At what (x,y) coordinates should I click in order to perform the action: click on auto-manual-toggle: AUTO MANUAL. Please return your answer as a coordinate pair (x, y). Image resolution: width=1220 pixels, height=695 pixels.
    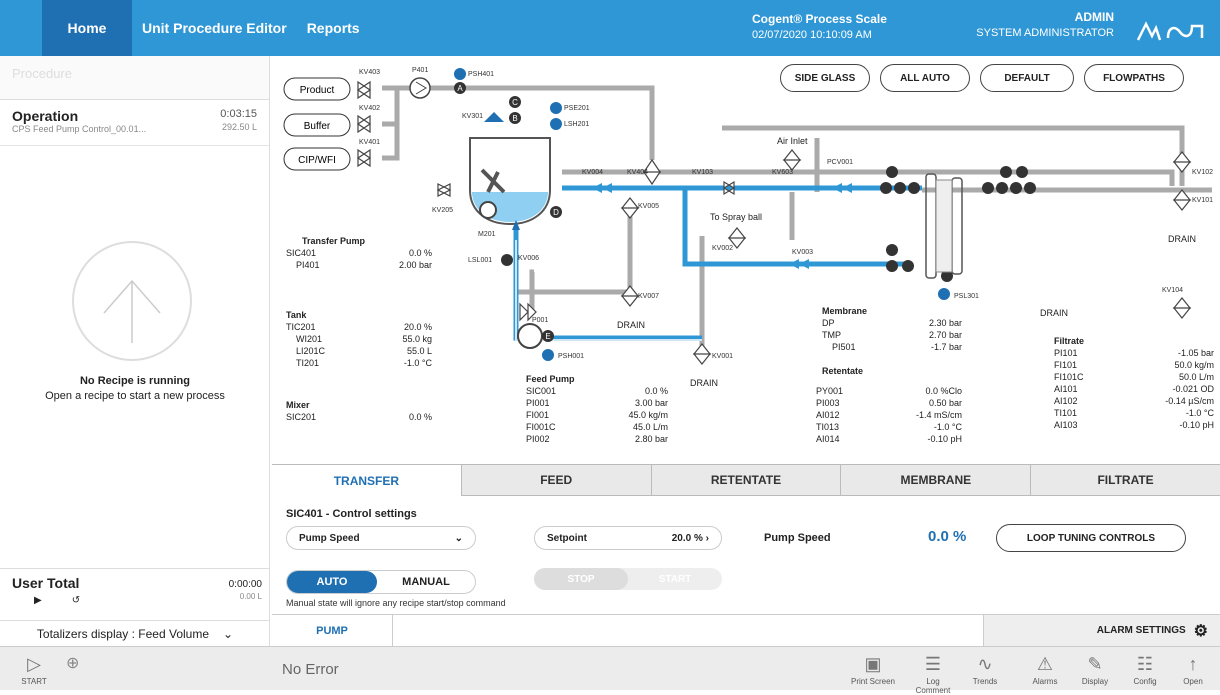
    Looking at the image, I should click on (381, 582).